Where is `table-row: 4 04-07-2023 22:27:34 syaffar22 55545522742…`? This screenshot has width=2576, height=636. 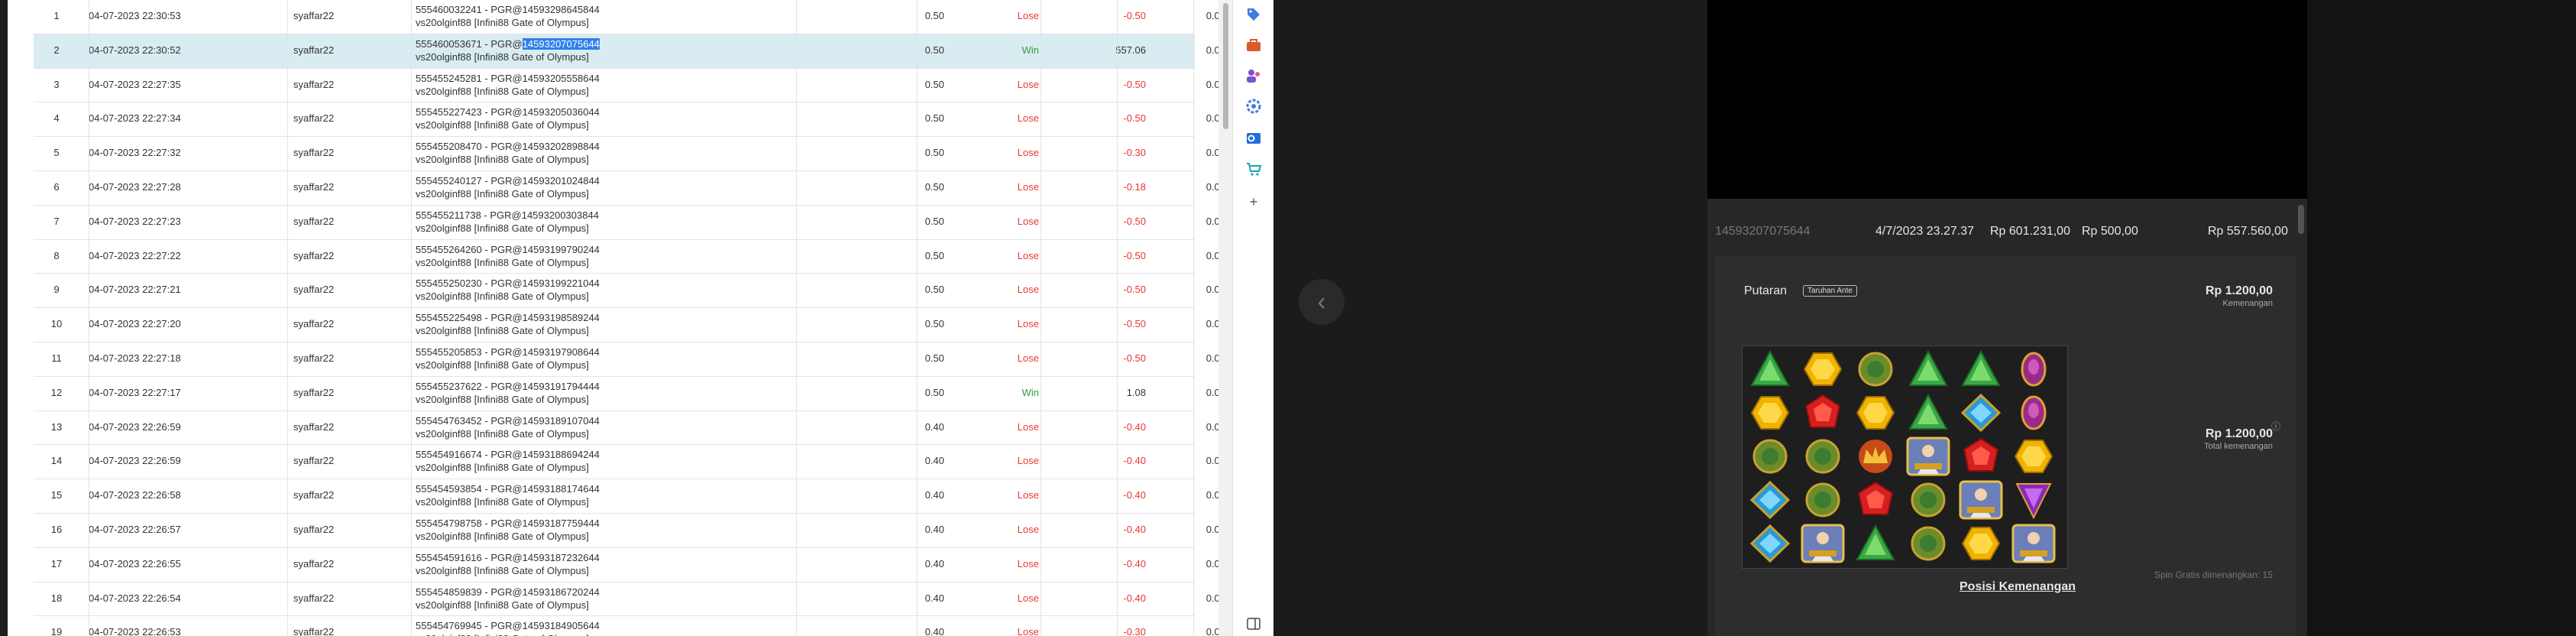
table-row: 4 04-07-2023 22:27:34 syaffar22 55545522742… is located at coordinates (626, 120).